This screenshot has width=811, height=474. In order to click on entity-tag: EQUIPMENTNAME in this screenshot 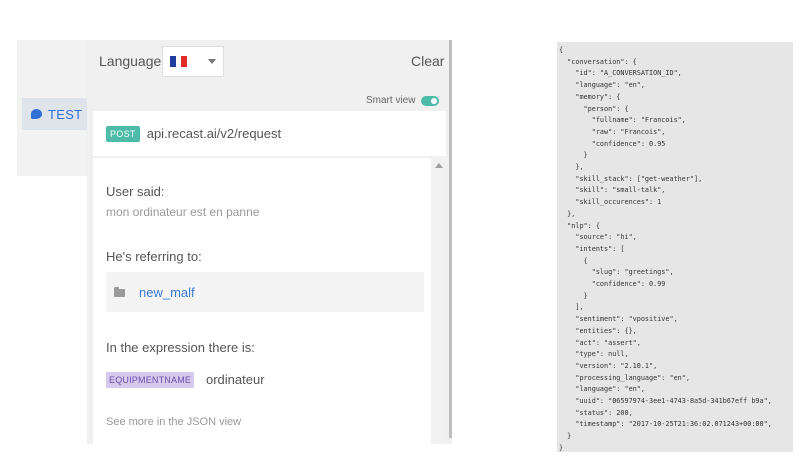, I will do `click(150, 380)`.